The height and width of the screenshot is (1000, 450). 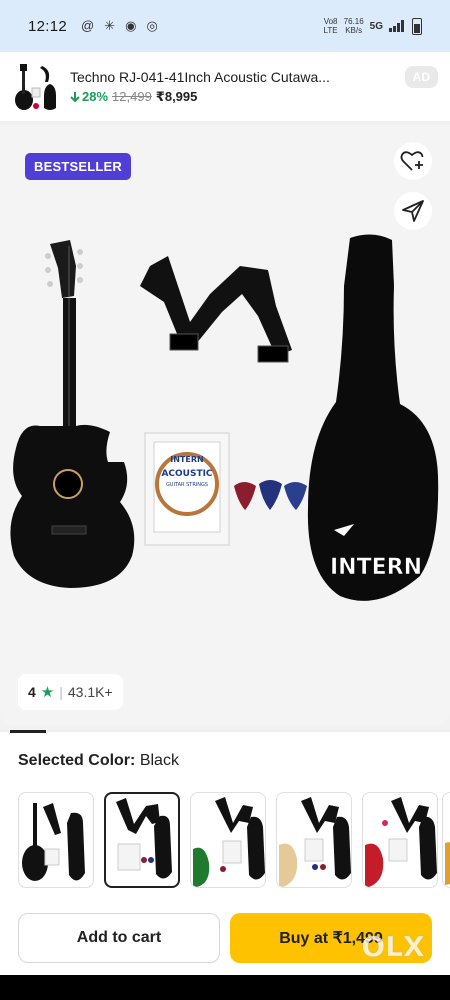 What do you see at coordinates (186, 459) in the screenshot?
I see `strings-brand: INTERN` at bounding box center [186, 459].